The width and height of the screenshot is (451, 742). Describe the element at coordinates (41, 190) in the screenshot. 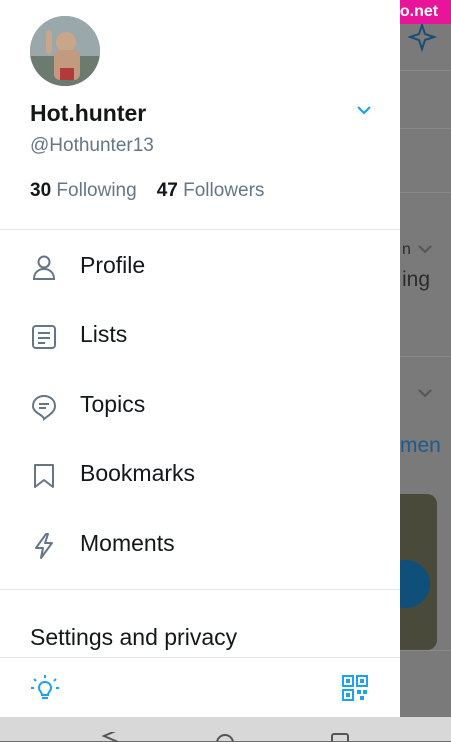

I see `following-count: 30` at that location.